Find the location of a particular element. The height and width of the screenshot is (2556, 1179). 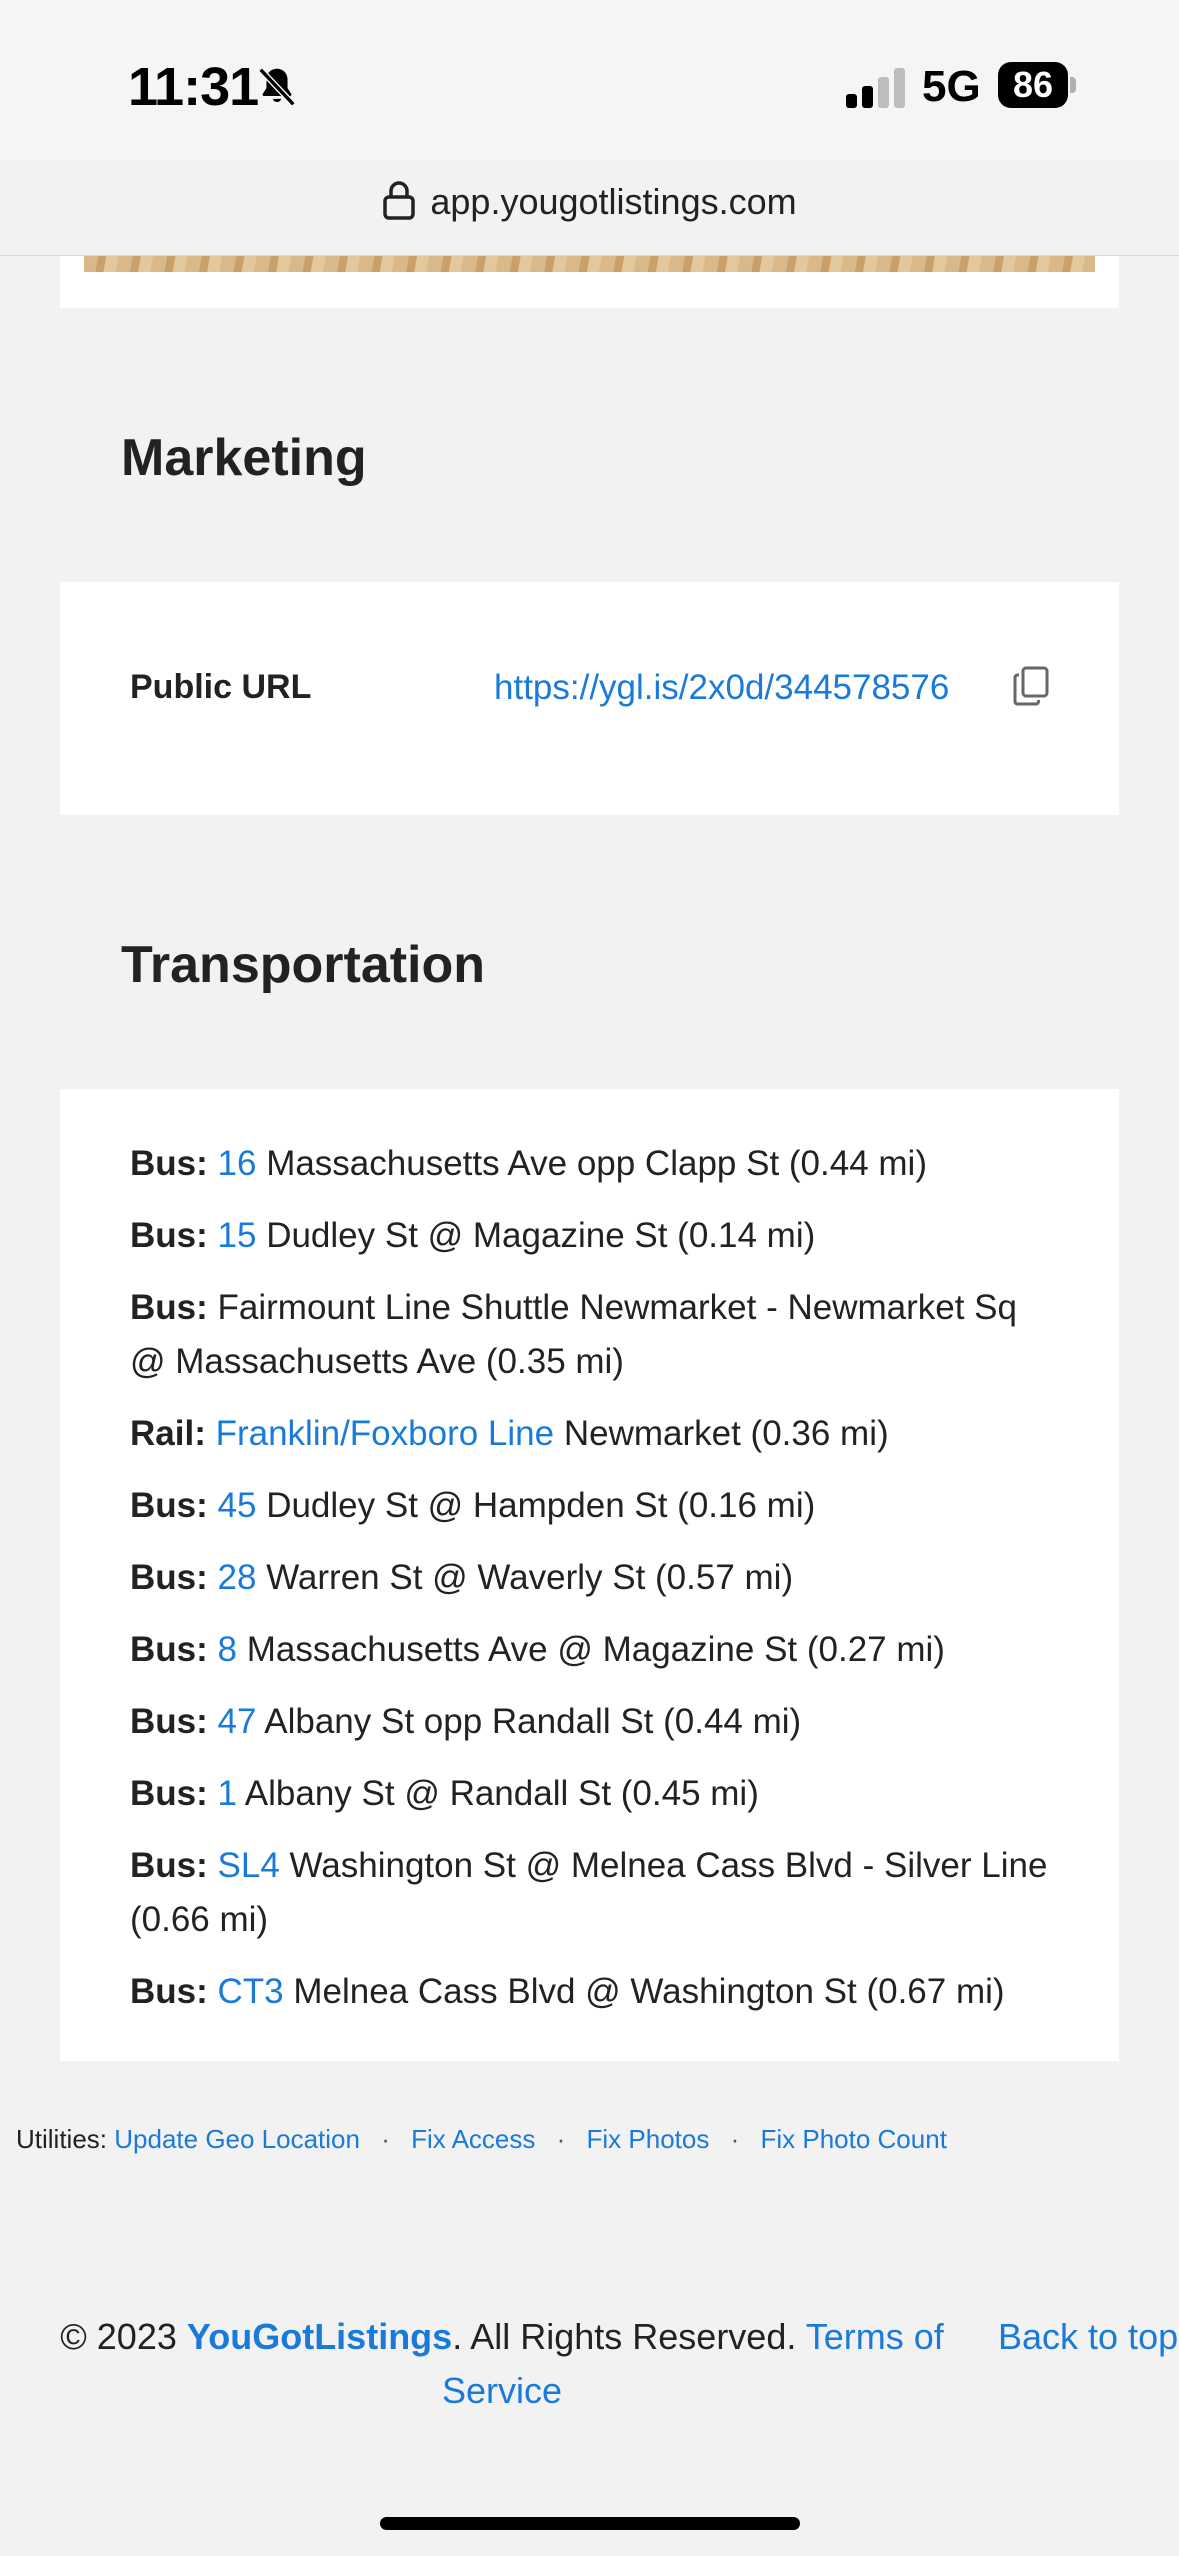

fix-photo-count-link: Fix Photo Count is located at coordinates (853, 2139).